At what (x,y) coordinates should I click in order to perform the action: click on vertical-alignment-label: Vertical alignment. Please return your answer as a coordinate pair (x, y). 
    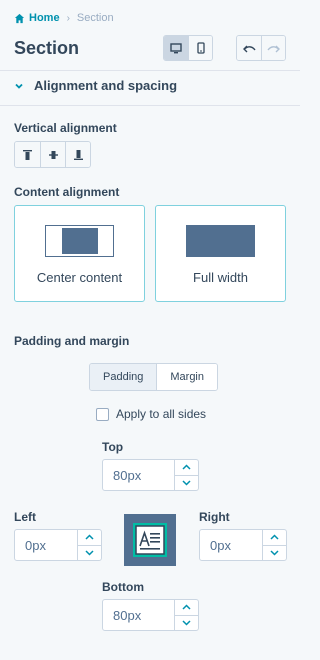
    Looking at the image, I should click on (65, 128).